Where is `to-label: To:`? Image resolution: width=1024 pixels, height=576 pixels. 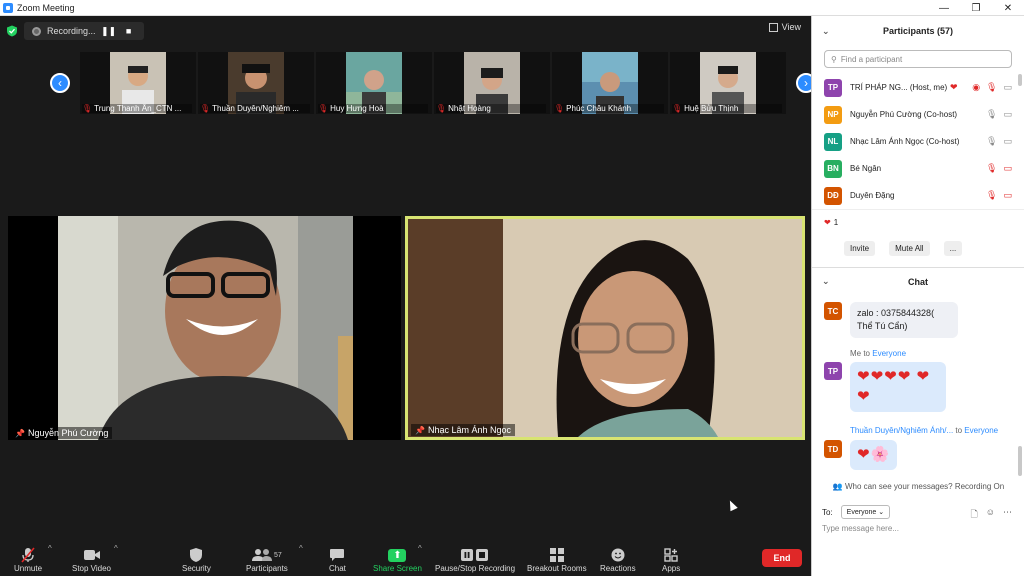 to-label: To: is located at coordinates (827, 512).